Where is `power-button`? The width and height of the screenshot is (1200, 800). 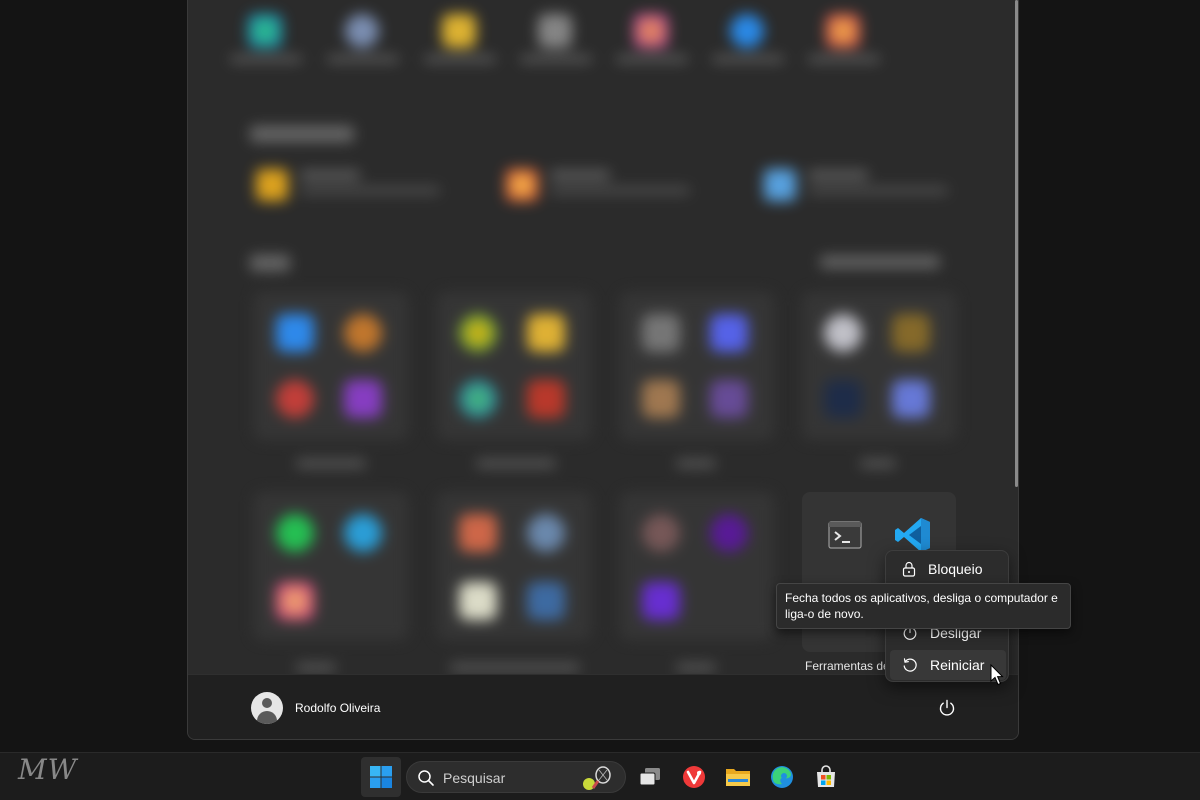 power-button is located at coordinates (947, 708).